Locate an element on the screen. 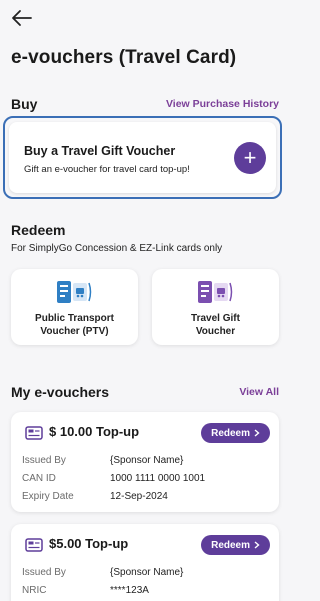 The width and height of the screenshot is (320, 601). row-key: NRIC is located at coordinates (34, 590).